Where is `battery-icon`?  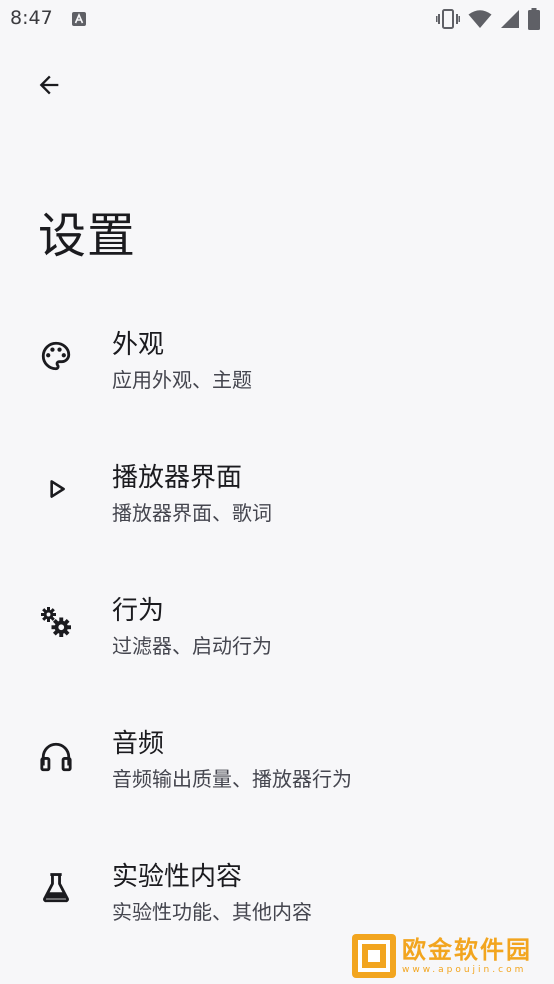 battery-icon is located at coordinates (534, 21).